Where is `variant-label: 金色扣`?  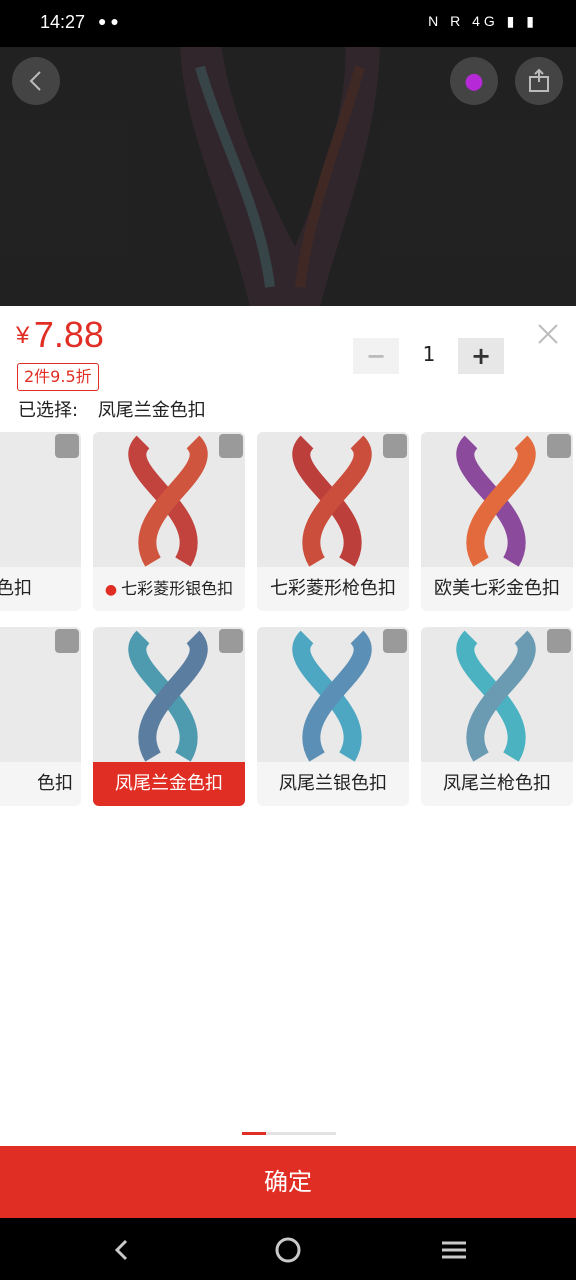
variant-label: 金色扣 is located at coordinates (16, 588).